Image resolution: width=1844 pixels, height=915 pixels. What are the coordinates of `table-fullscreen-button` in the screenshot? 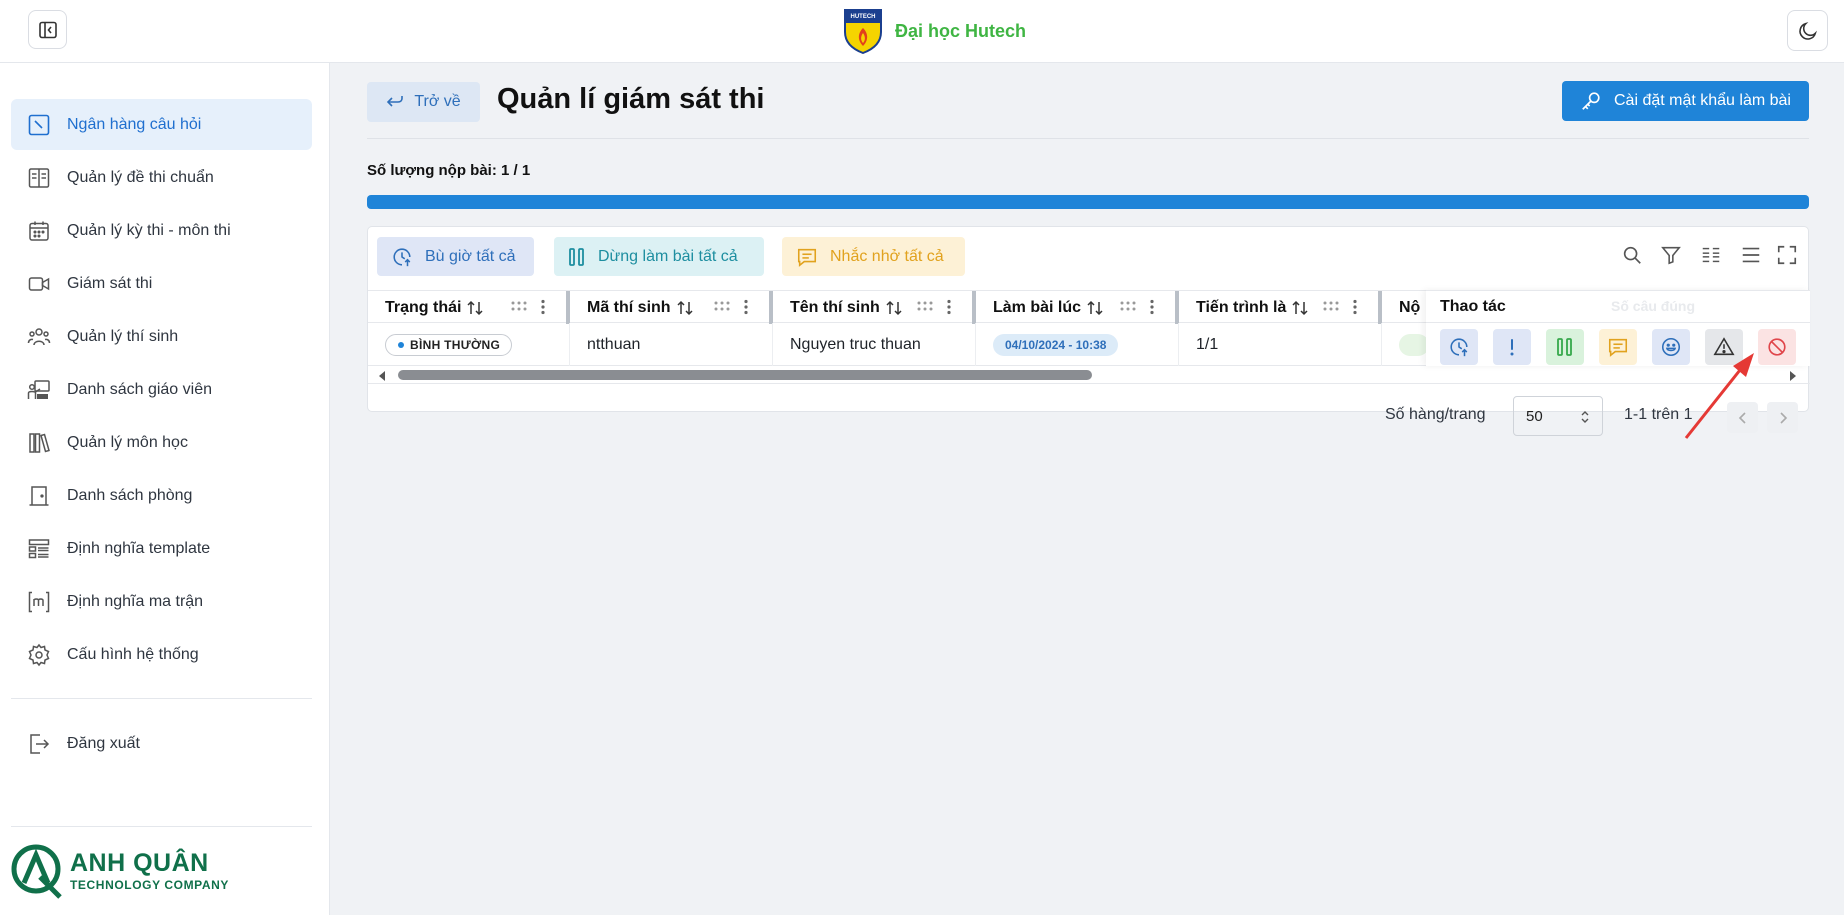 It's located at (1787, 255).